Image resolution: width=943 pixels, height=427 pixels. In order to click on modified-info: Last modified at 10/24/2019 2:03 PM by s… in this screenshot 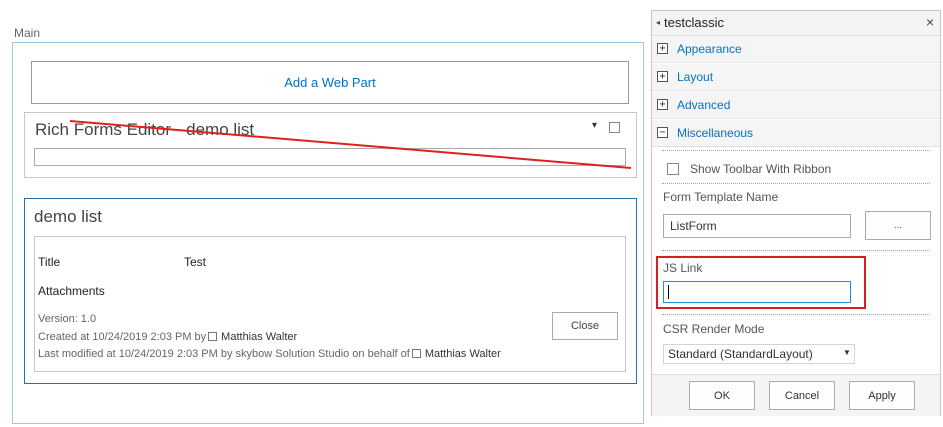, I will do `click(269, 354)`.